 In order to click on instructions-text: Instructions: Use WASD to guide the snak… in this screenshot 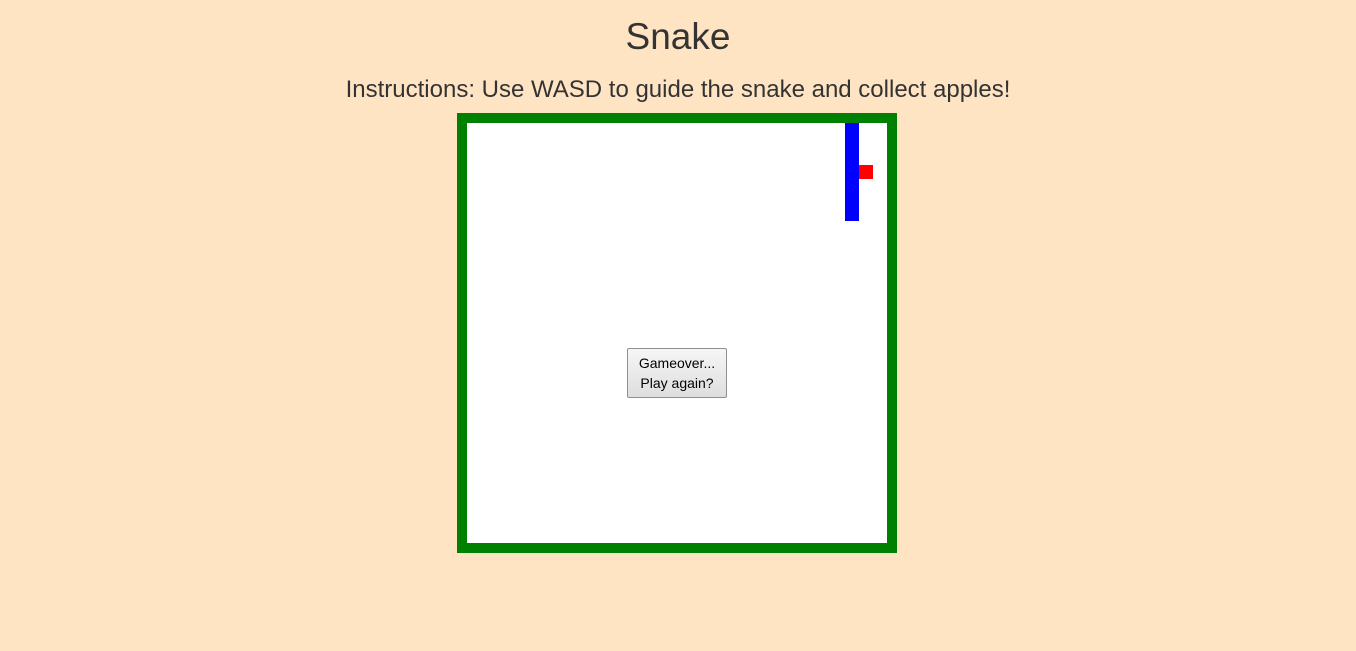, I will do `click(678, 89)`.